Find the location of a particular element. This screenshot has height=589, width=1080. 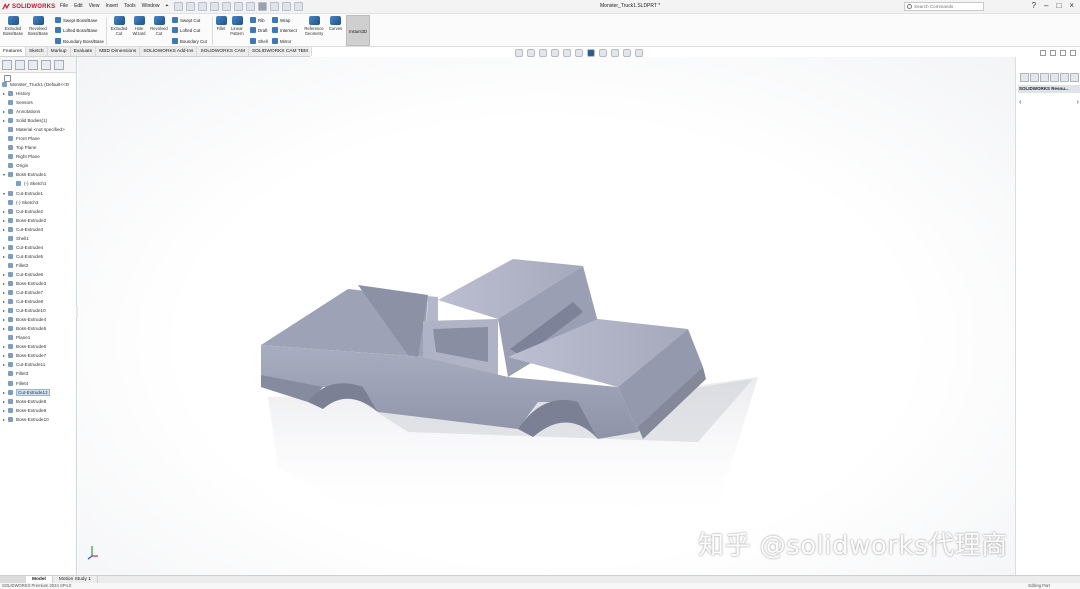

tree-item: Top Plane is located at coordinates (38, 147).